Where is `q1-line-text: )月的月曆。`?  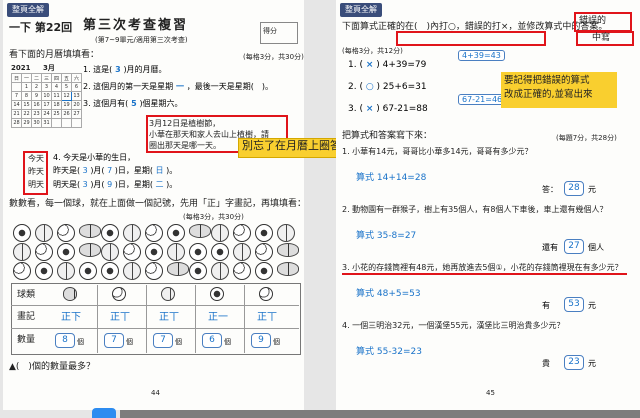 q1-line-text: )月的月曆。 is located at coordinates (145, 69).